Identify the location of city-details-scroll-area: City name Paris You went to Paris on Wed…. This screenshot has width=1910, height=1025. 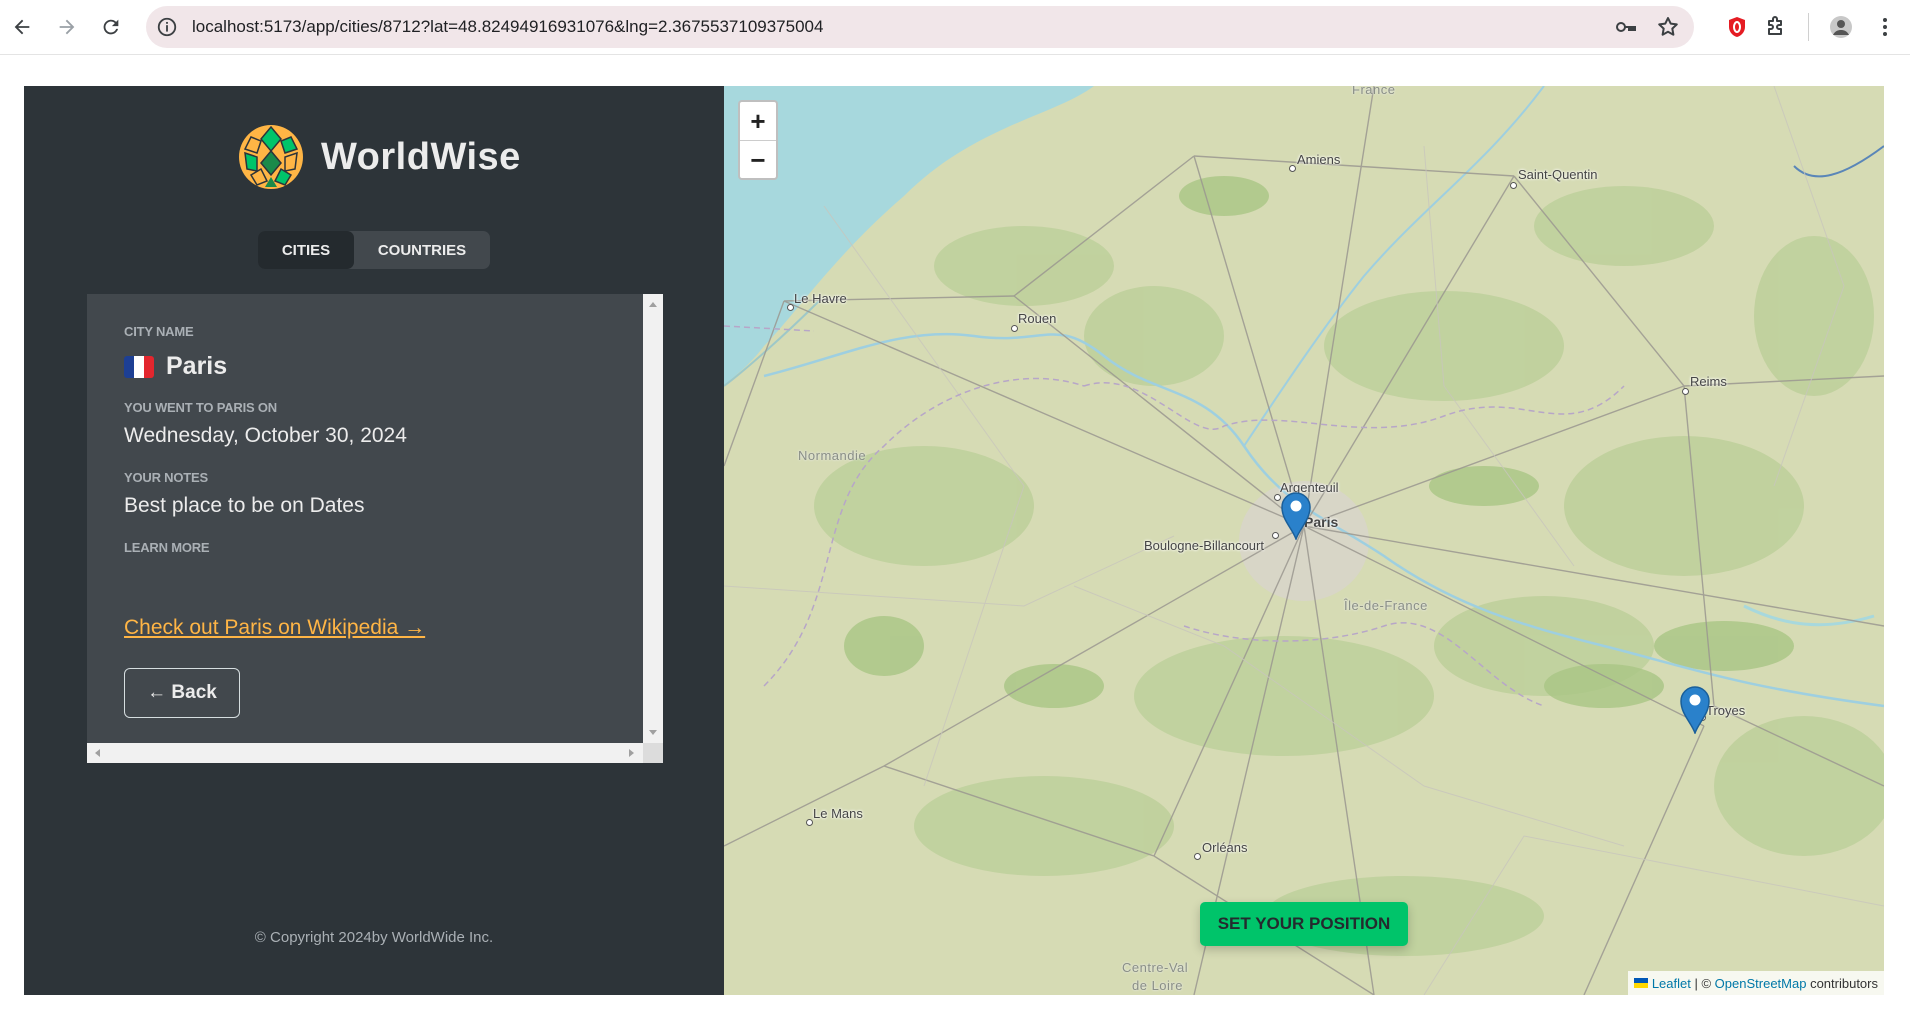
(375, 528).